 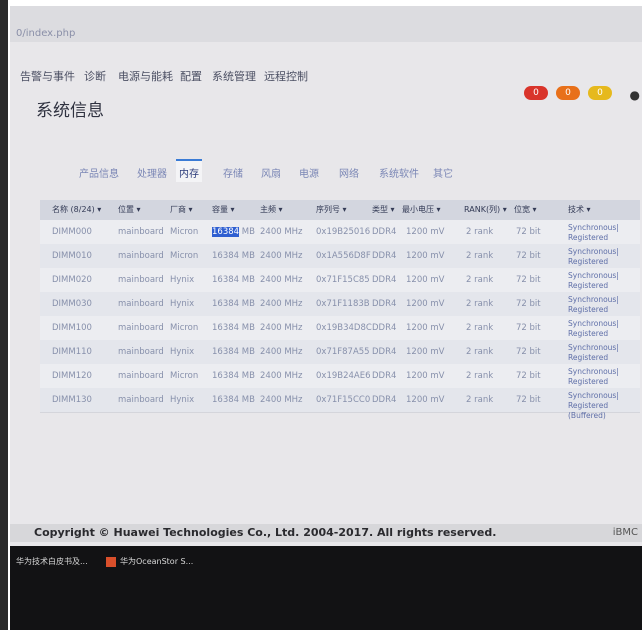 I want to click on menu-system-admin: 系统管理, so click(x=234, y=76).